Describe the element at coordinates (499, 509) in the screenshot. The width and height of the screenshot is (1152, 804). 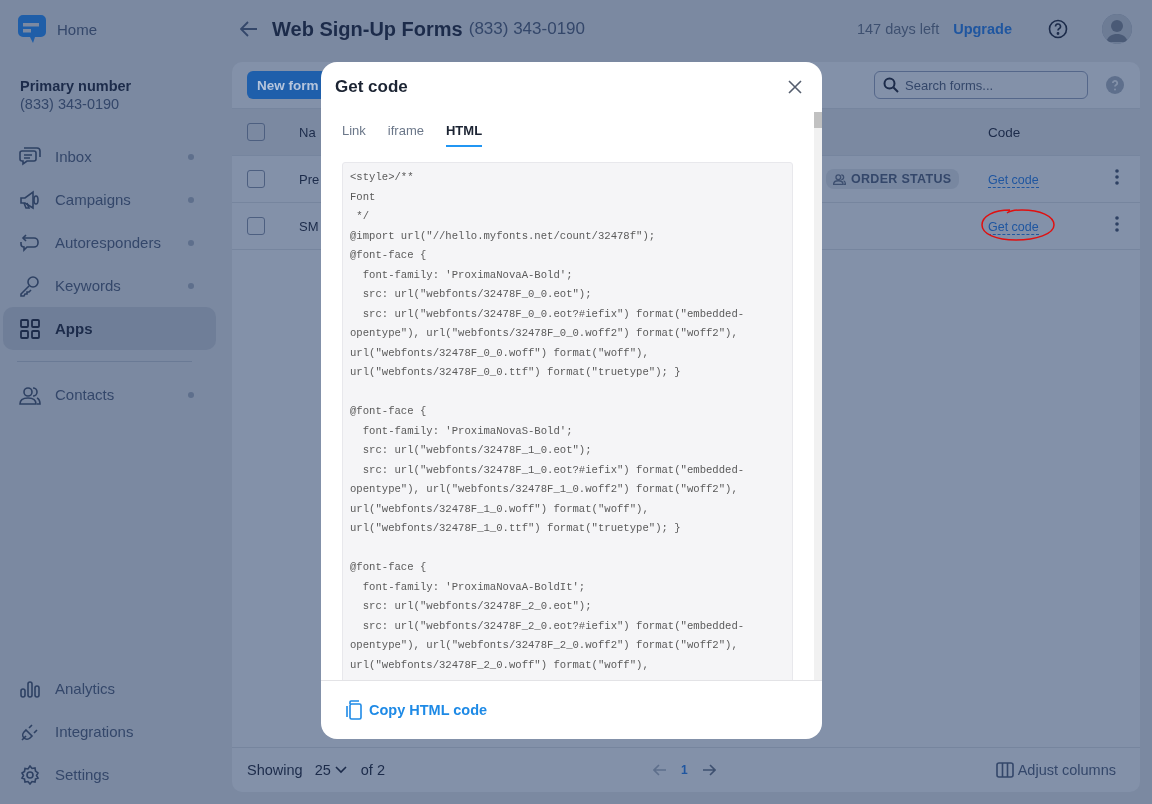
I see `code-line: url("webfonts/32478F_1_0.woff") format("woff"),` at that location.